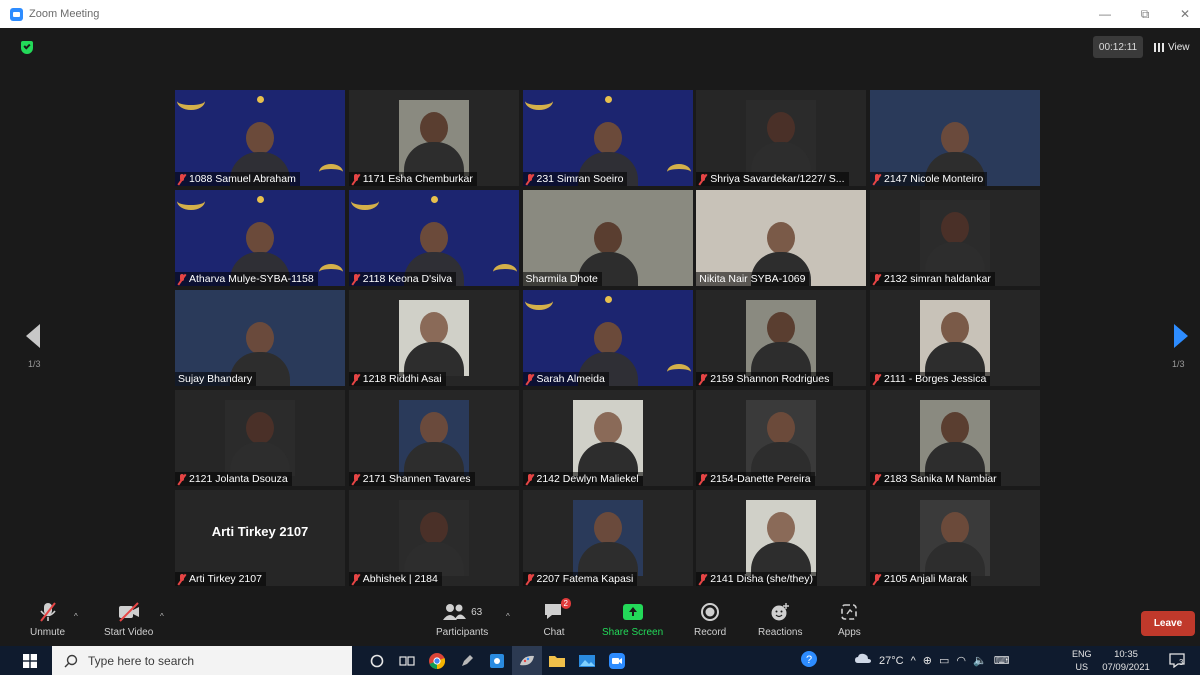 The height and width of the screenshot is (675, 1200). Describe the element at coordinates (260, 538) in the screenshot. I see `participant-tile: Arti Tirkey 2107 Arti Tirkey 2107` at that location.